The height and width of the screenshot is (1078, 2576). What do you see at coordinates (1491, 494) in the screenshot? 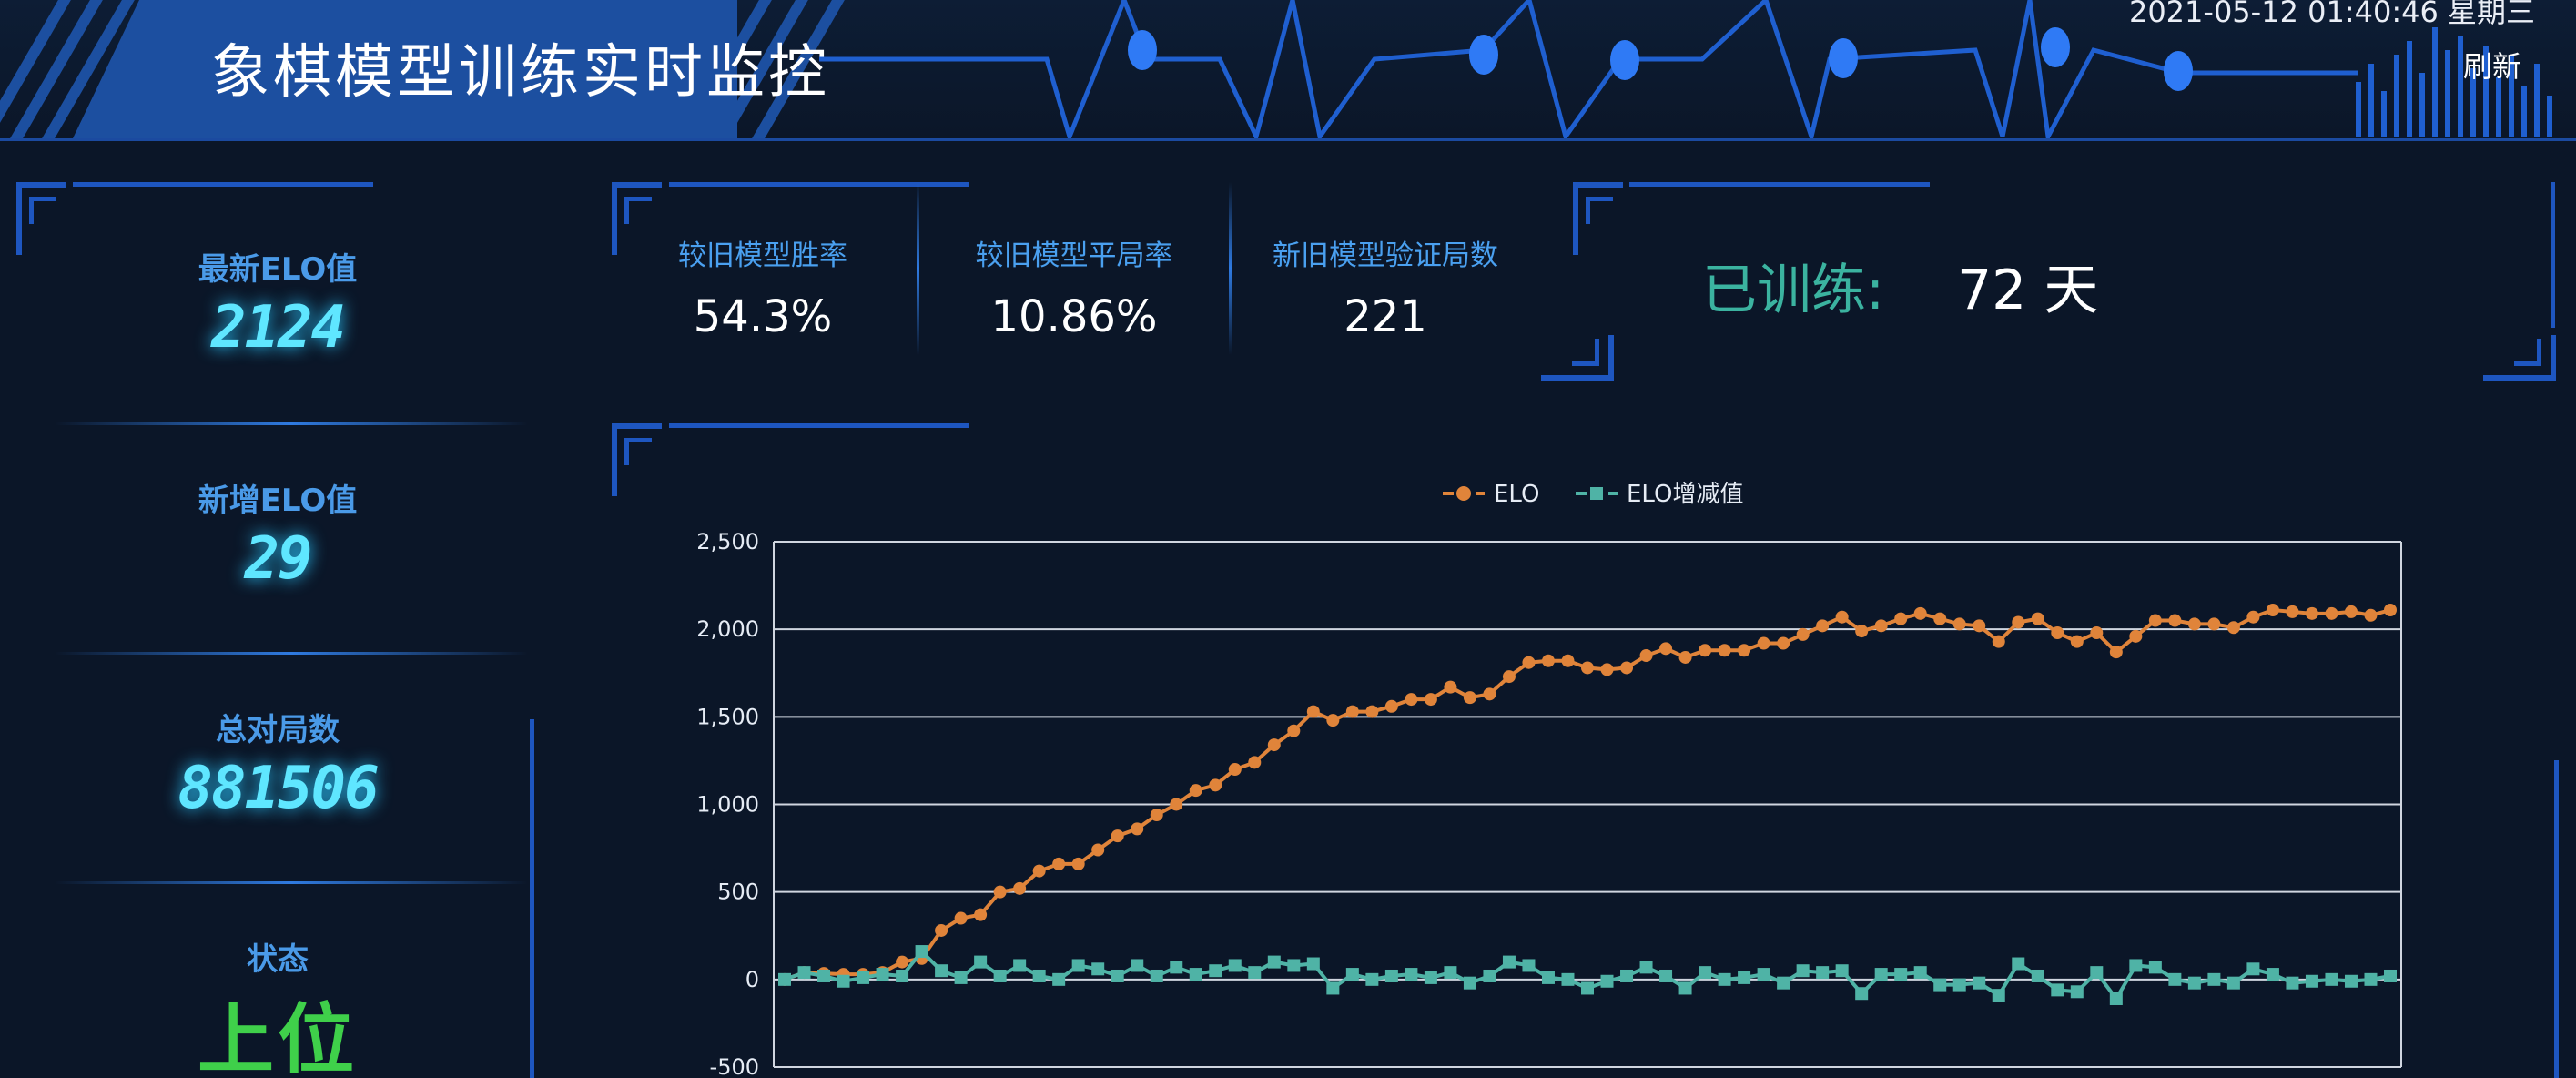
I see `legend-item: ELO` at bounding box center [1491, 494].